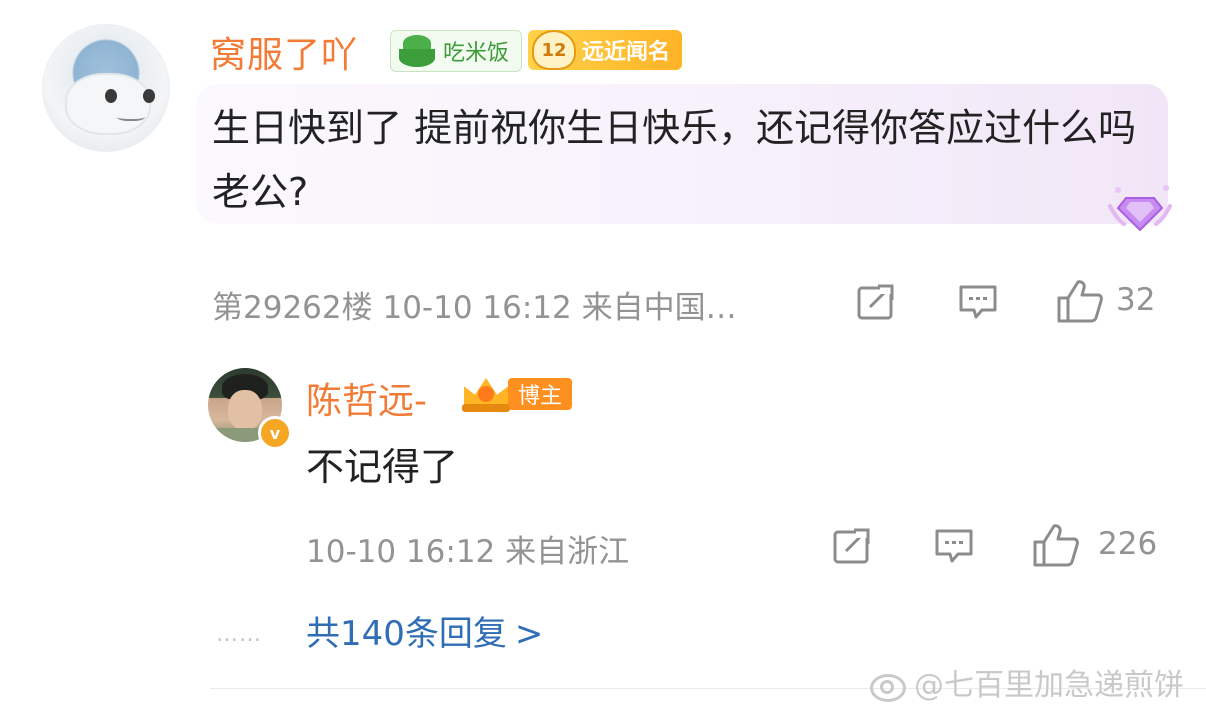 The height and width of the screenshot is (705, 1206). I want to click on more-replies-label: 共140条回复, so click(406, 634).